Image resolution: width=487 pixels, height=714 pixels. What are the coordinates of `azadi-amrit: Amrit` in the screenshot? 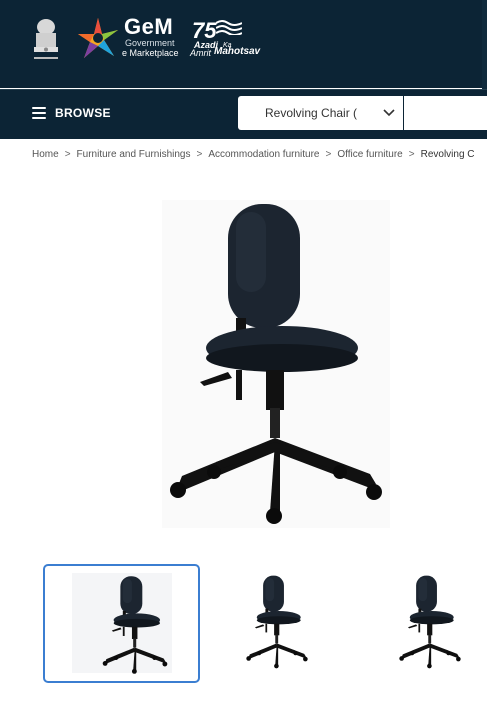 It's located at (200, 53).